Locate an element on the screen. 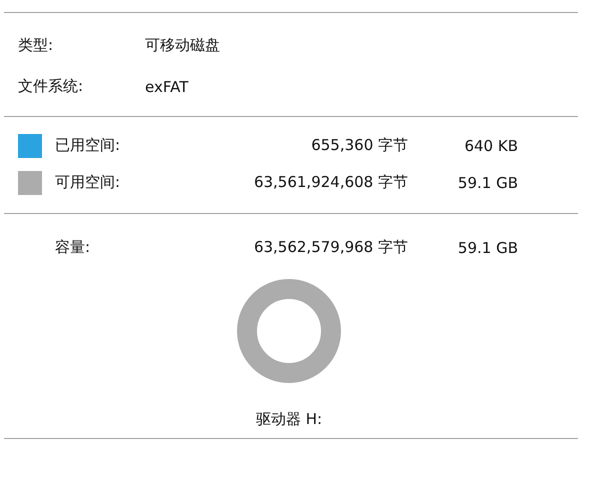 This screenshot has width=600, height=487. property-value: exFAT is located at coordinates (166, 87).